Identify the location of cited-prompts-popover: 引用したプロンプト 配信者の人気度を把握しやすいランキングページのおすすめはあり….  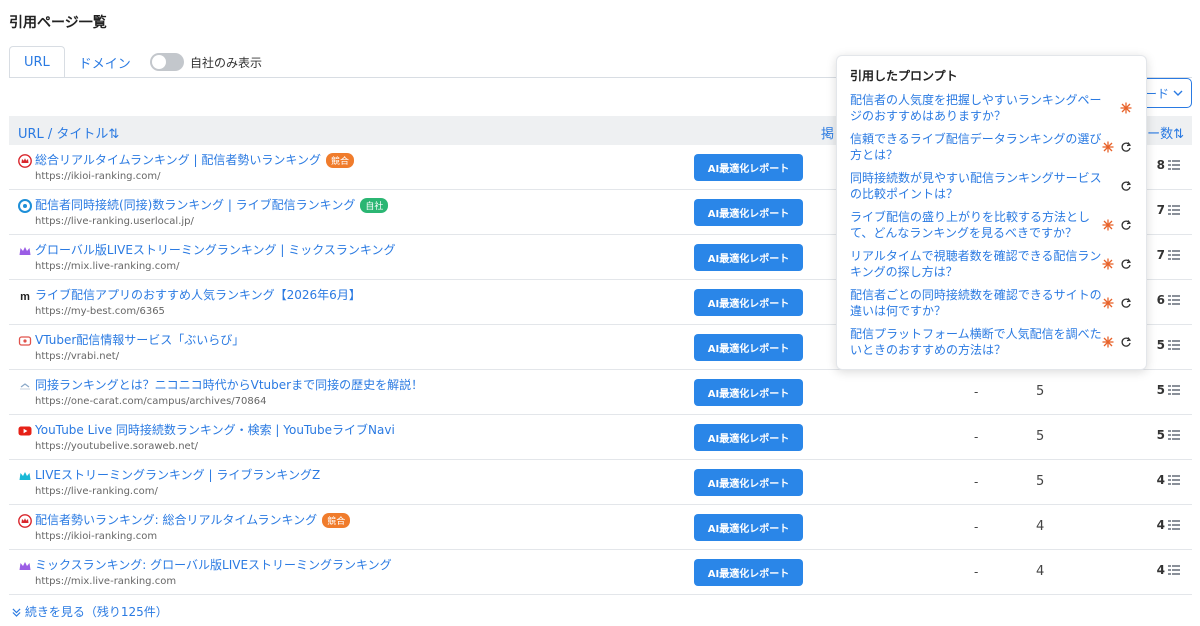
(991, 212).